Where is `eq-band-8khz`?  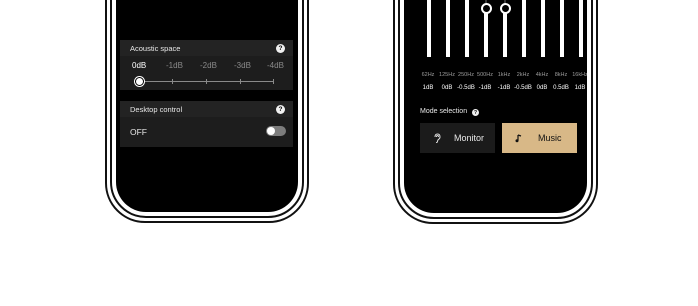
eq-band-8khz is located at coordinates (561, 28).